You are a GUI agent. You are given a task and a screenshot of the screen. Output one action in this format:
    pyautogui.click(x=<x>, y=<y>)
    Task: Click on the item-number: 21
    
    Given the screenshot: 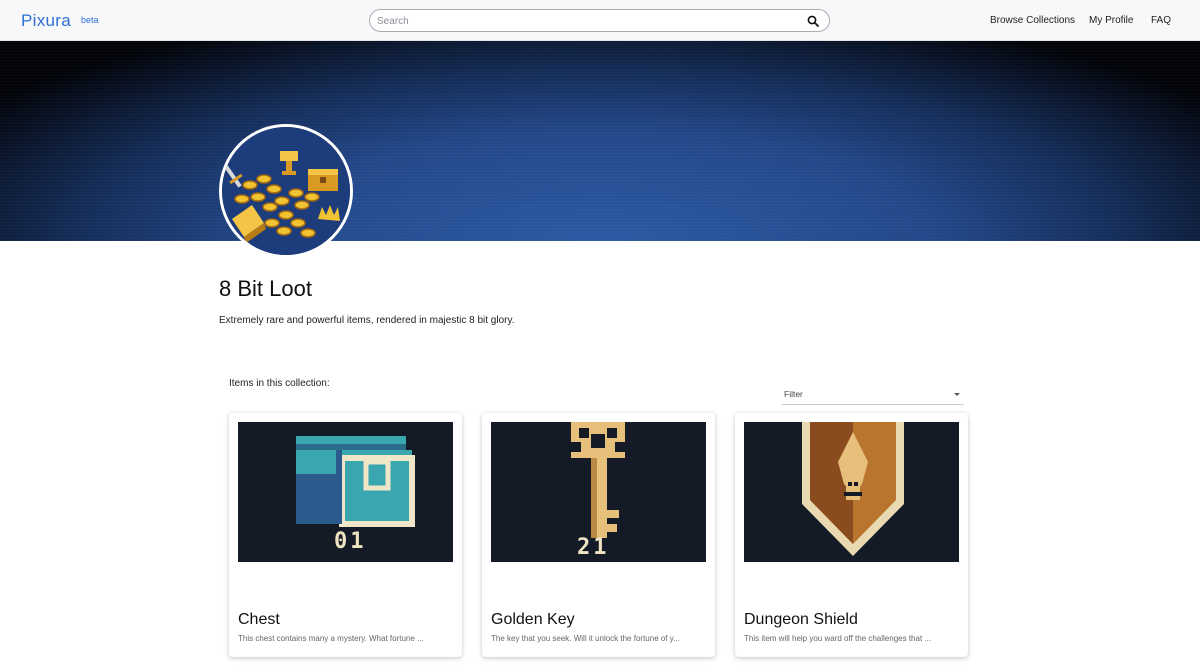 What is the action you would take?
    pyautogui.click(x=593, y=547)
    